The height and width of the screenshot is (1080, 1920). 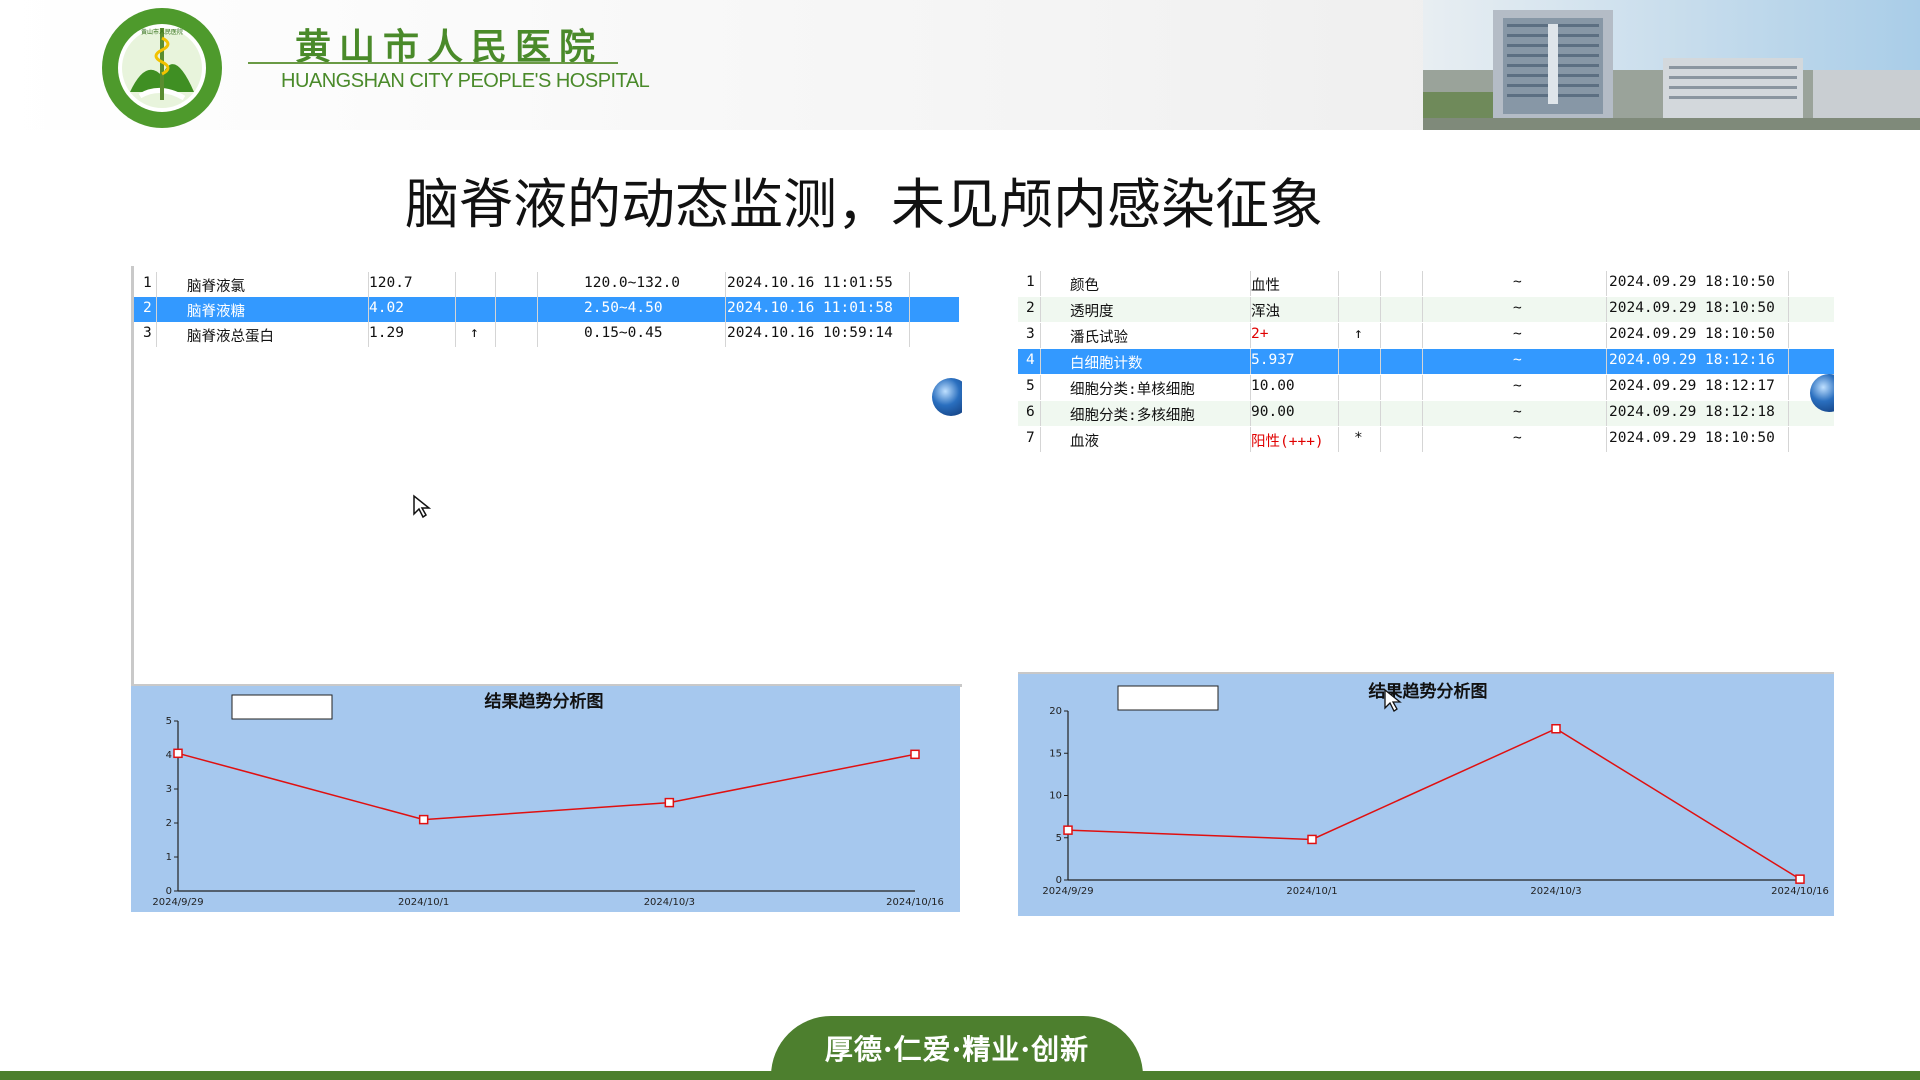 What do you see at coordinates (433, 63) in the screenshot?
I see `header-divider` at bounding box center [433, 63].